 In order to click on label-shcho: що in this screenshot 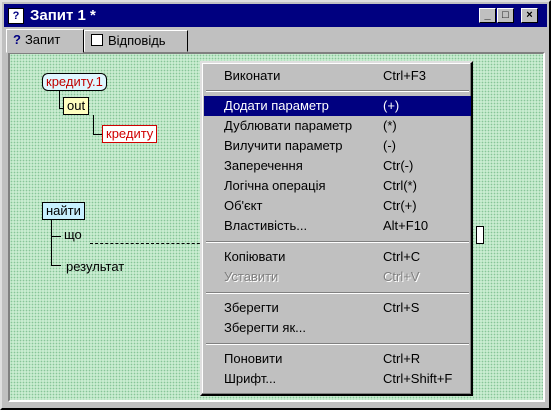, I will do `click(73, 234)`.